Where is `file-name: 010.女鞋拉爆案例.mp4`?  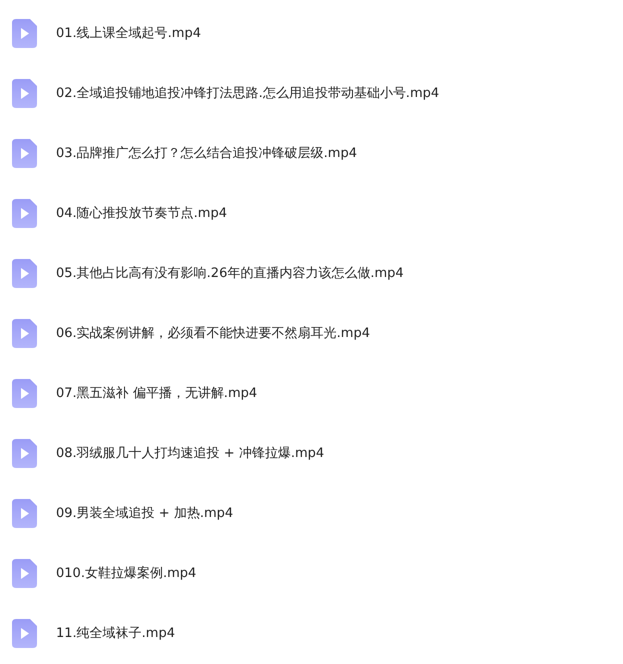 file-name: 010.女鞋拉爆案例.mp4 is located at coordinates (126, 573).